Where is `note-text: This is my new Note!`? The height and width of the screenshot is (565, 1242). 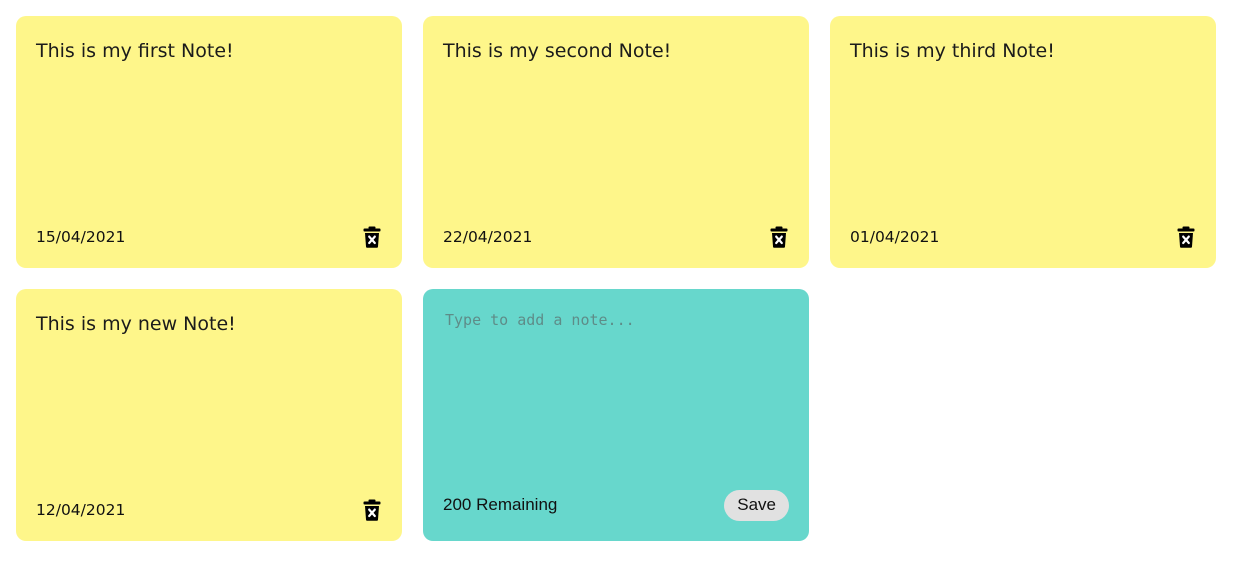 note-text: This is my new Note! is located at coordinates (136, 324).